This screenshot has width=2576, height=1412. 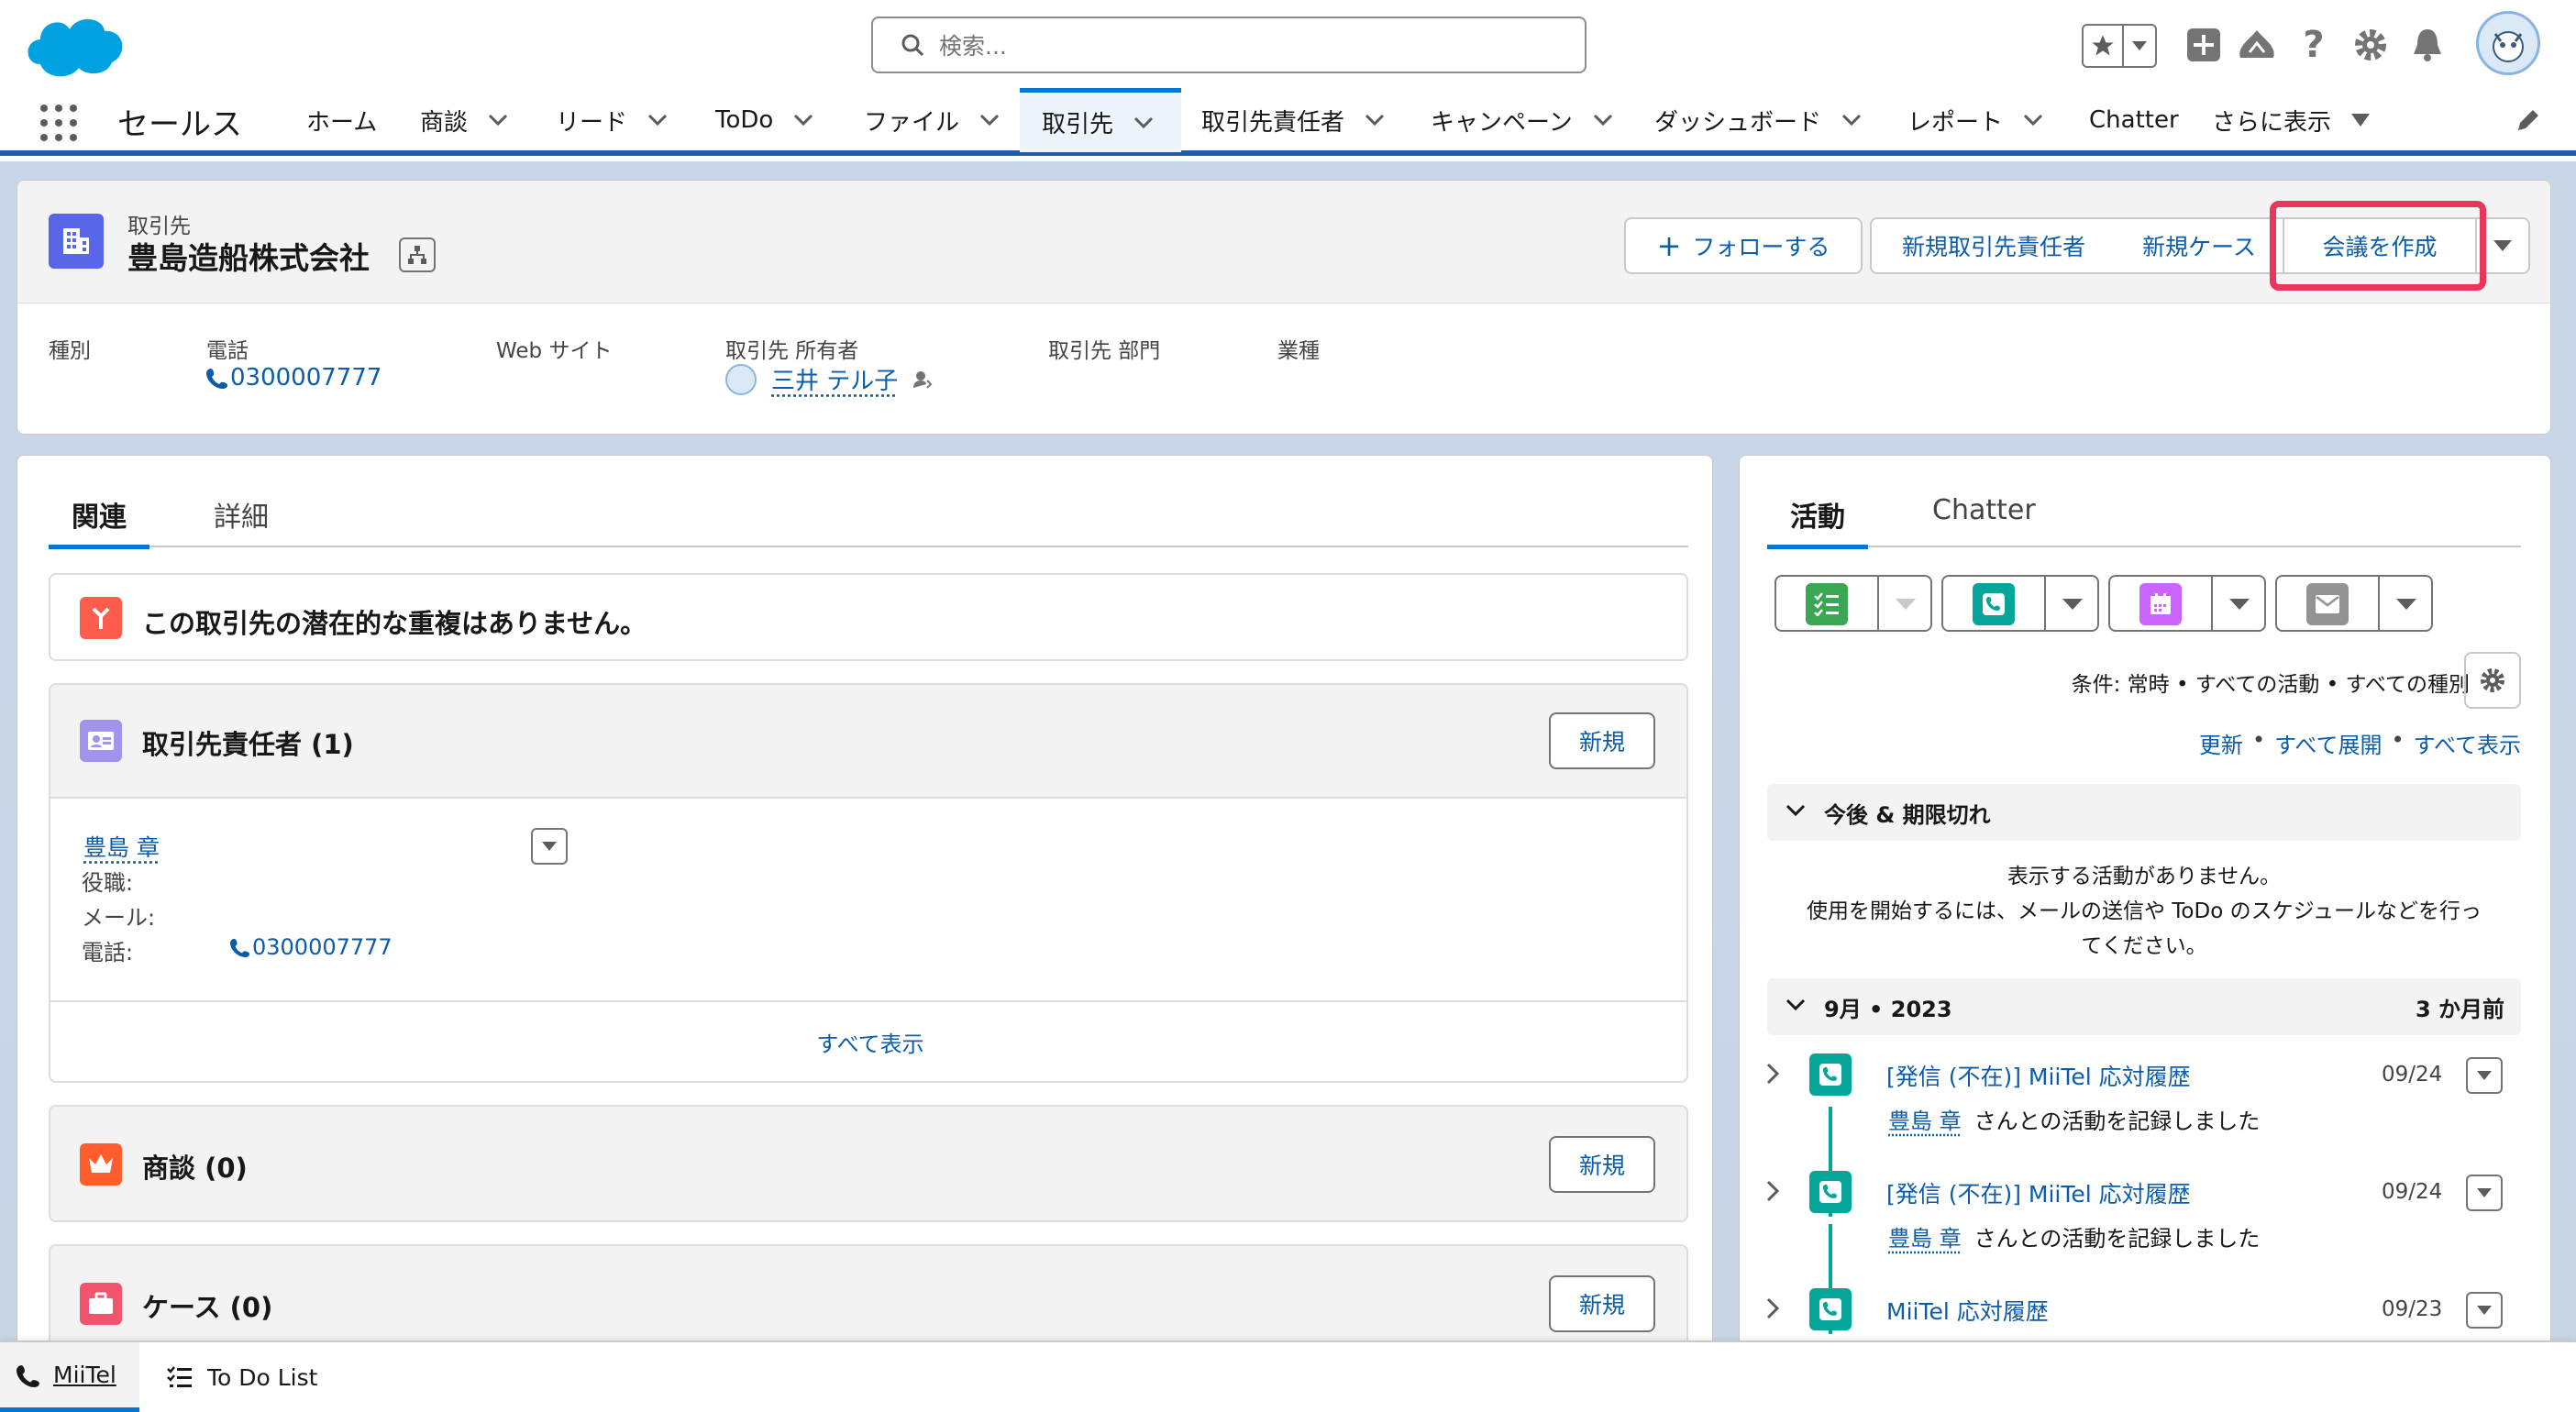 I want to click on view-all-link: すべて表示, so click(x=2467, y=743).